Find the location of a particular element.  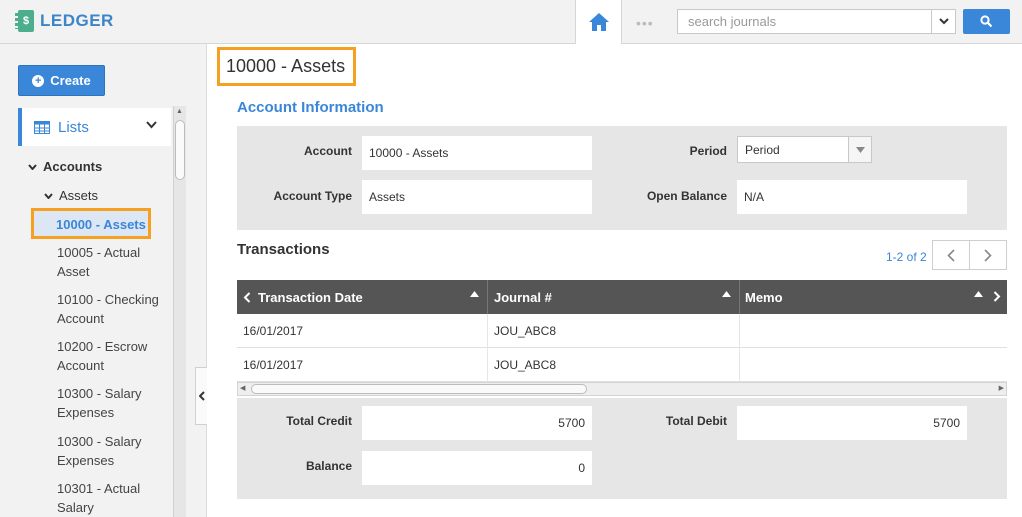

account-type-value: Assets is located at coordinates (477, 197).